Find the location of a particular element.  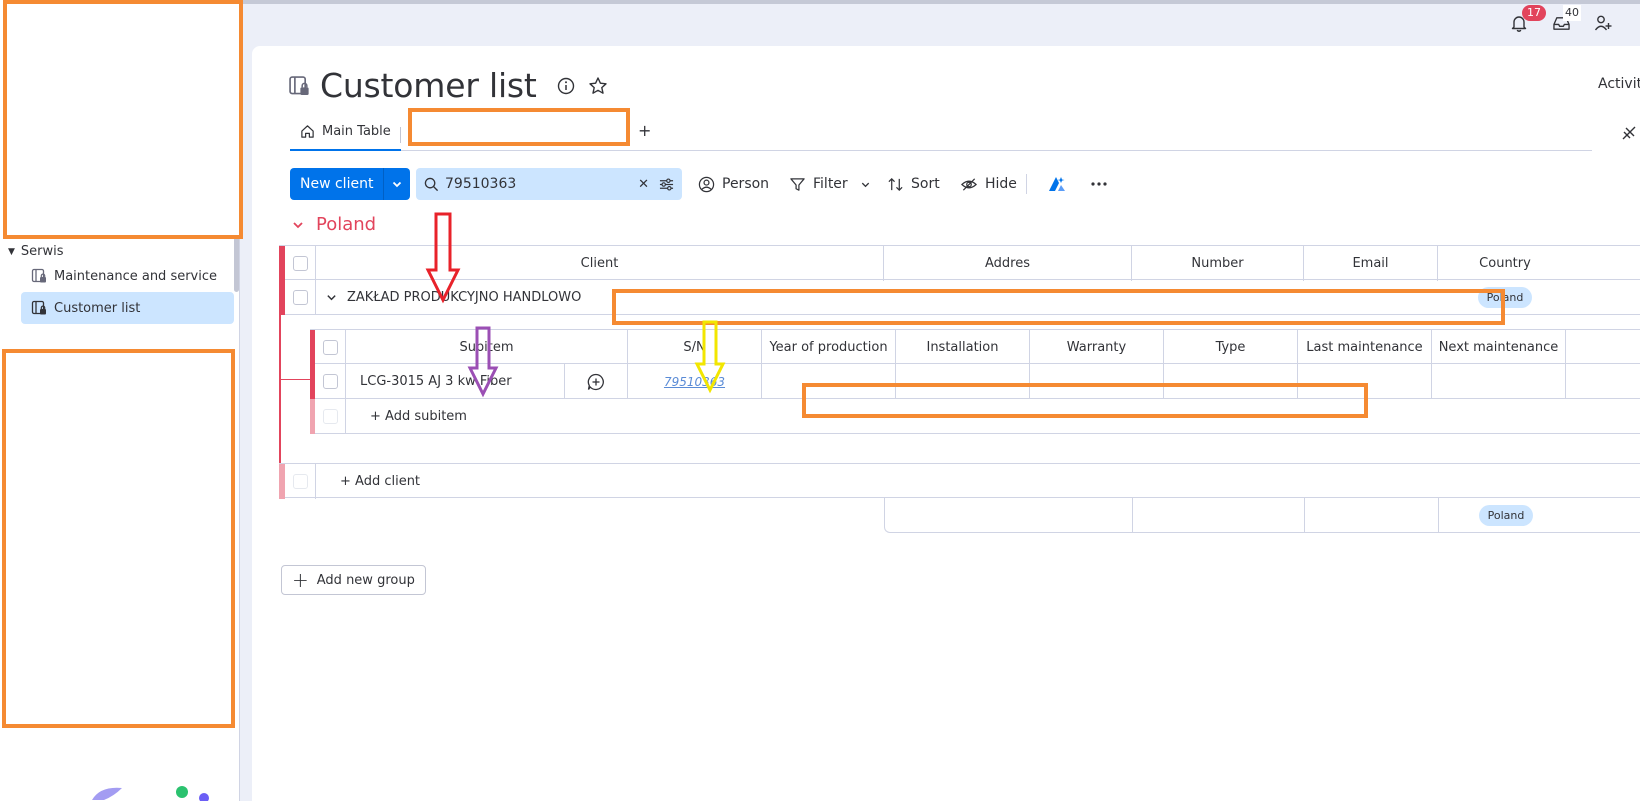

purple-arrow-annotation is located at coordinates (483, 362).